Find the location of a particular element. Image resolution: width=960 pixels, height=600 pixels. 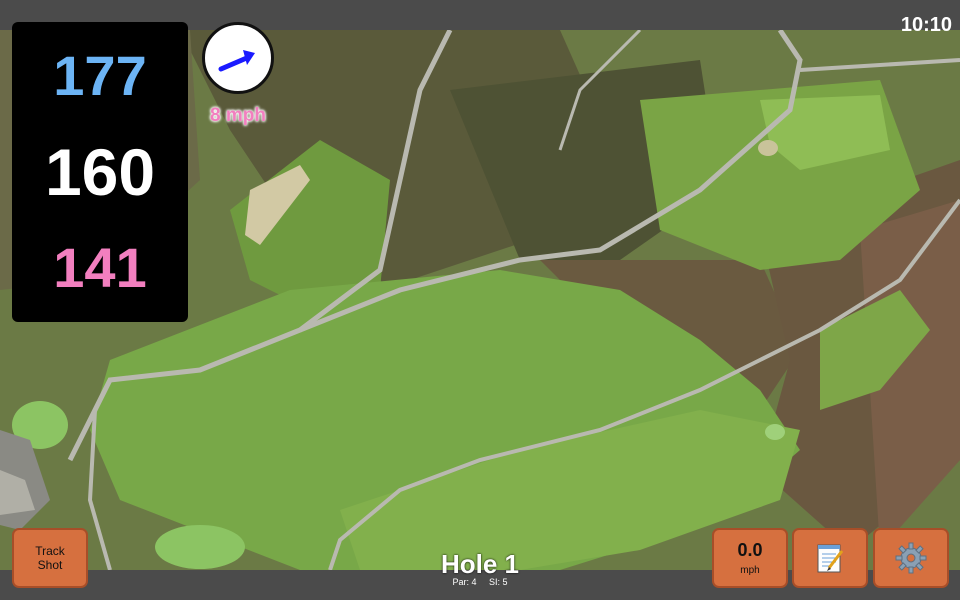

hole-par: Par: 4 is located at coordinates (464, 582).